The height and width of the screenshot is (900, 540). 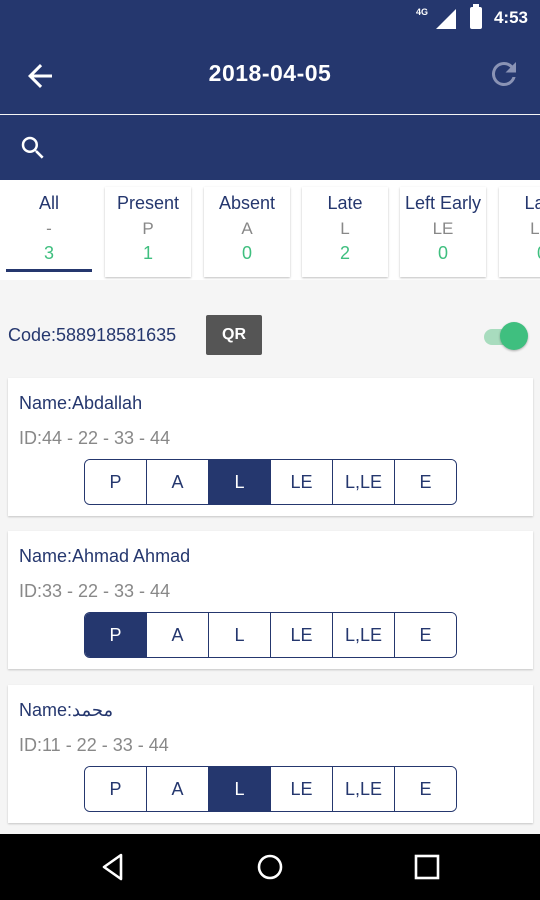 I want to click on nav-recents-icon, so click(x=427, y=867).